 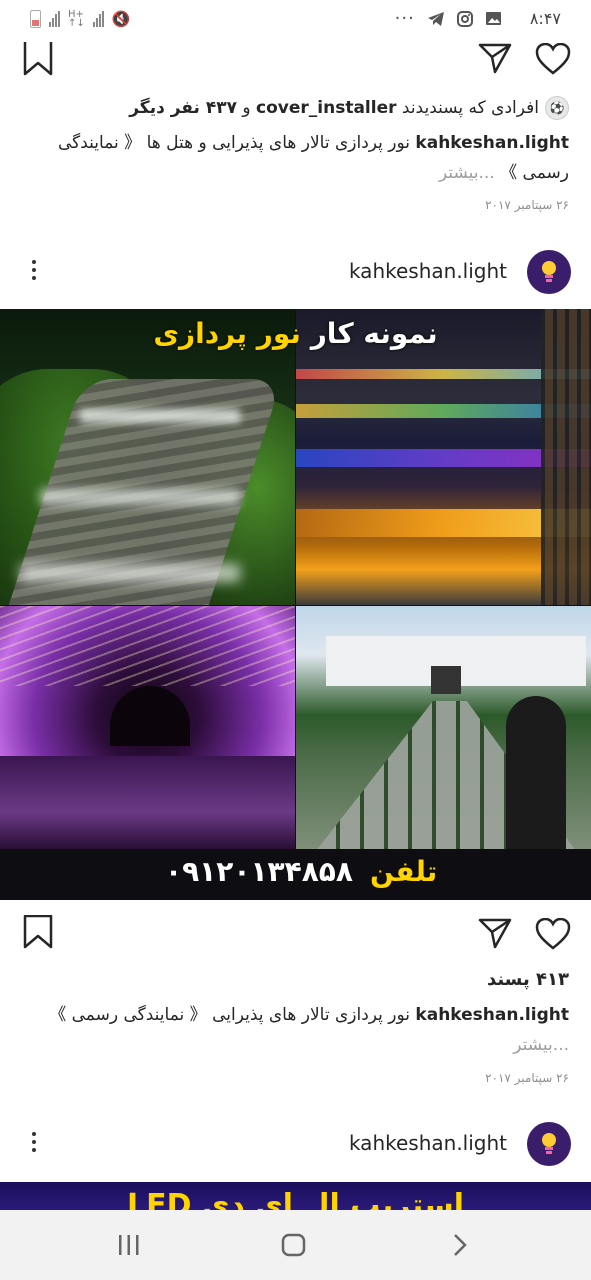 What do you see at coordinates (443, 727) in the screenshot?
I see `tile-hall-courtyard` at bounding box center [443, 727].